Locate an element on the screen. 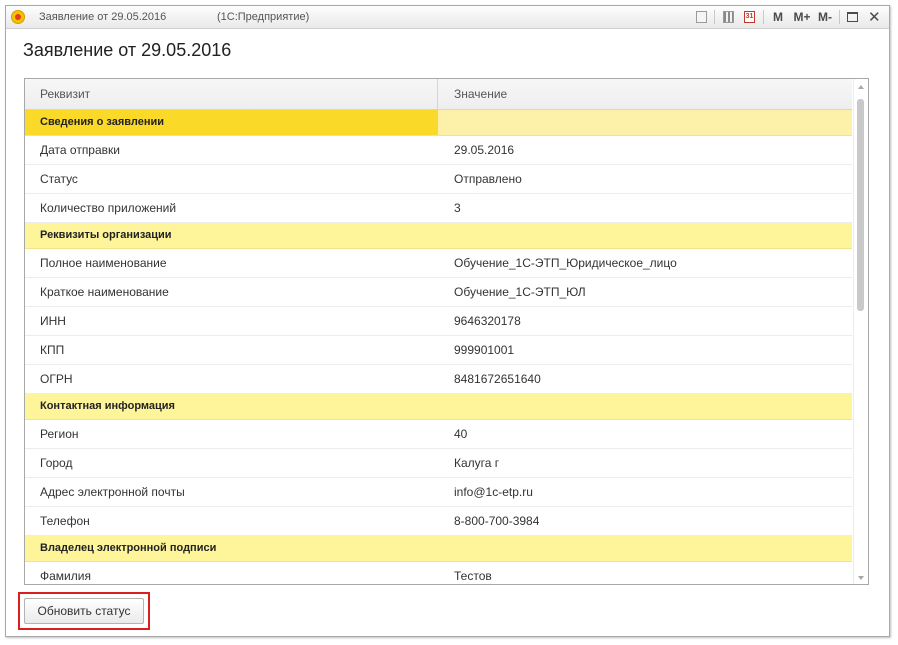  window-title: Заявление от 29.05.2016 is located at coordinates (103, 17).